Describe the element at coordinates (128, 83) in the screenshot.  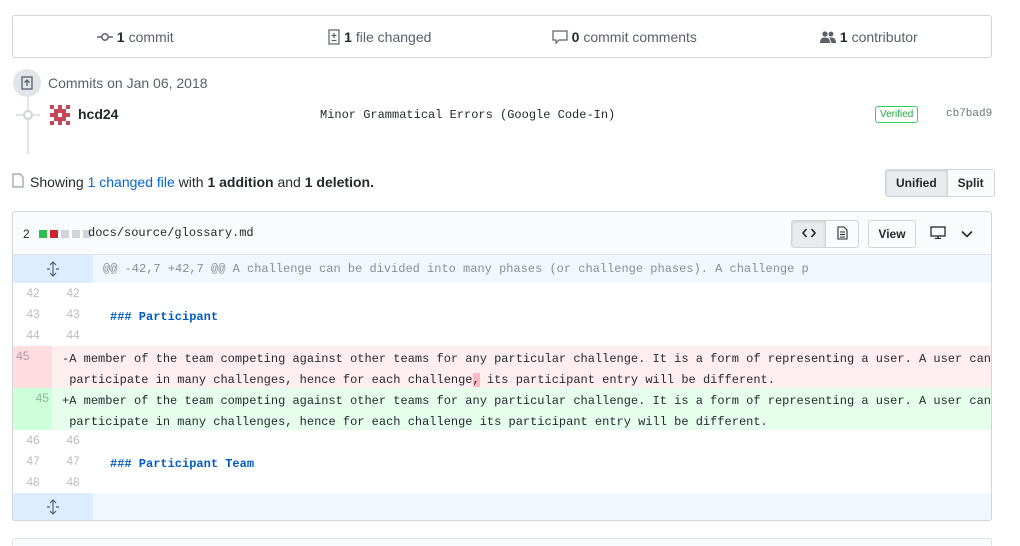
I see `commits-day-label: Commits on Jan 06, 2018` at that location.